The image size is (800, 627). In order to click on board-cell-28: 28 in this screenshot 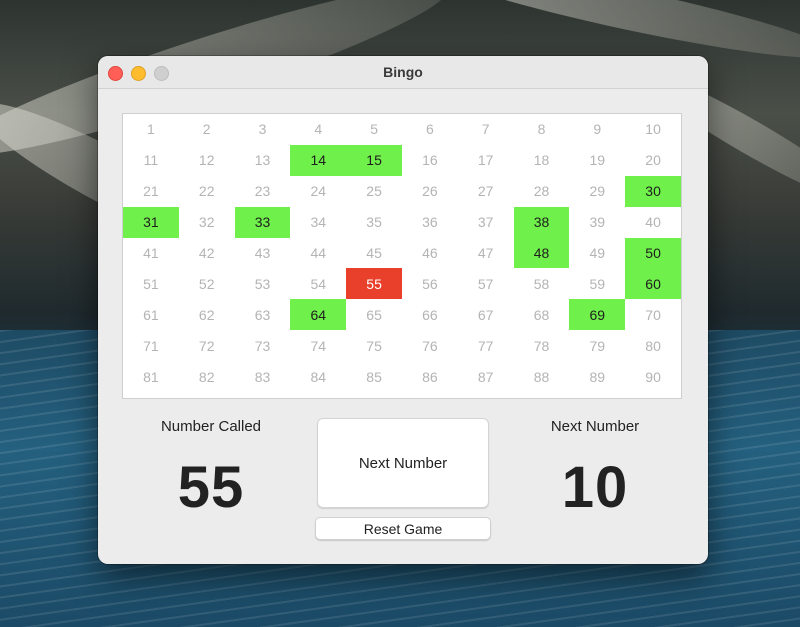, I will do `click(541, 191)`.